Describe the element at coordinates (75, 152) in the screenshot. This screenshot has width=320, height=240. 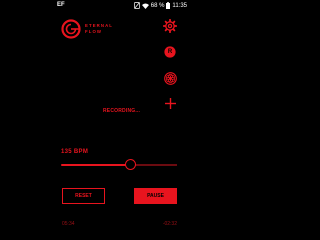
I see `tempo-label: 135 BPM` at that location.